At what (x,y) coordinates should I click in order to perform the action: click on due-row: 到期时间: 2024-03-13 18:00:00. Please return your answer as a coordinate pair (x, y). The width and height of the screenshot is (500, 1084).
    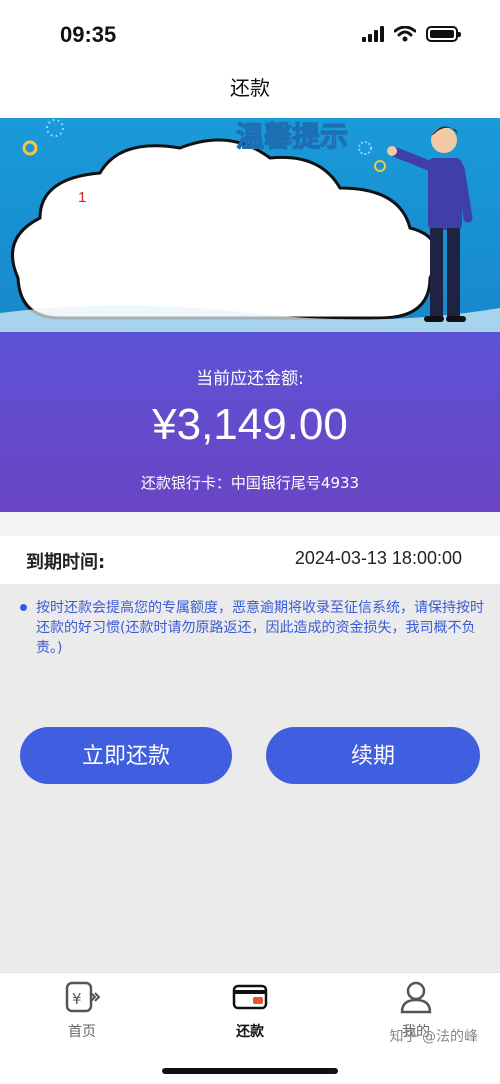
    Looking at the image, I should click on (250, 560).